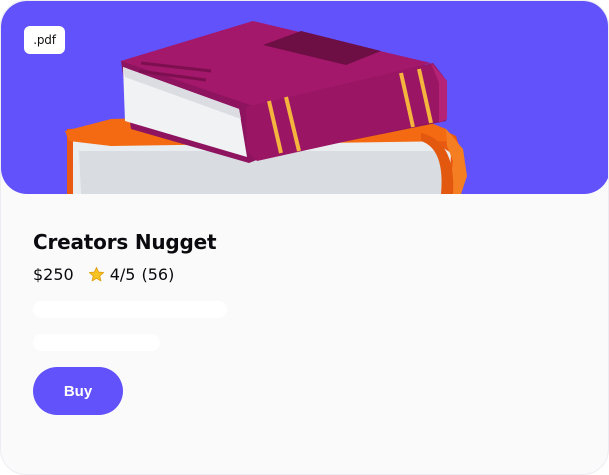  Describe the element at coordinates (122, 274) in the screenshot. I see `product-rating: 4/5` at that location.